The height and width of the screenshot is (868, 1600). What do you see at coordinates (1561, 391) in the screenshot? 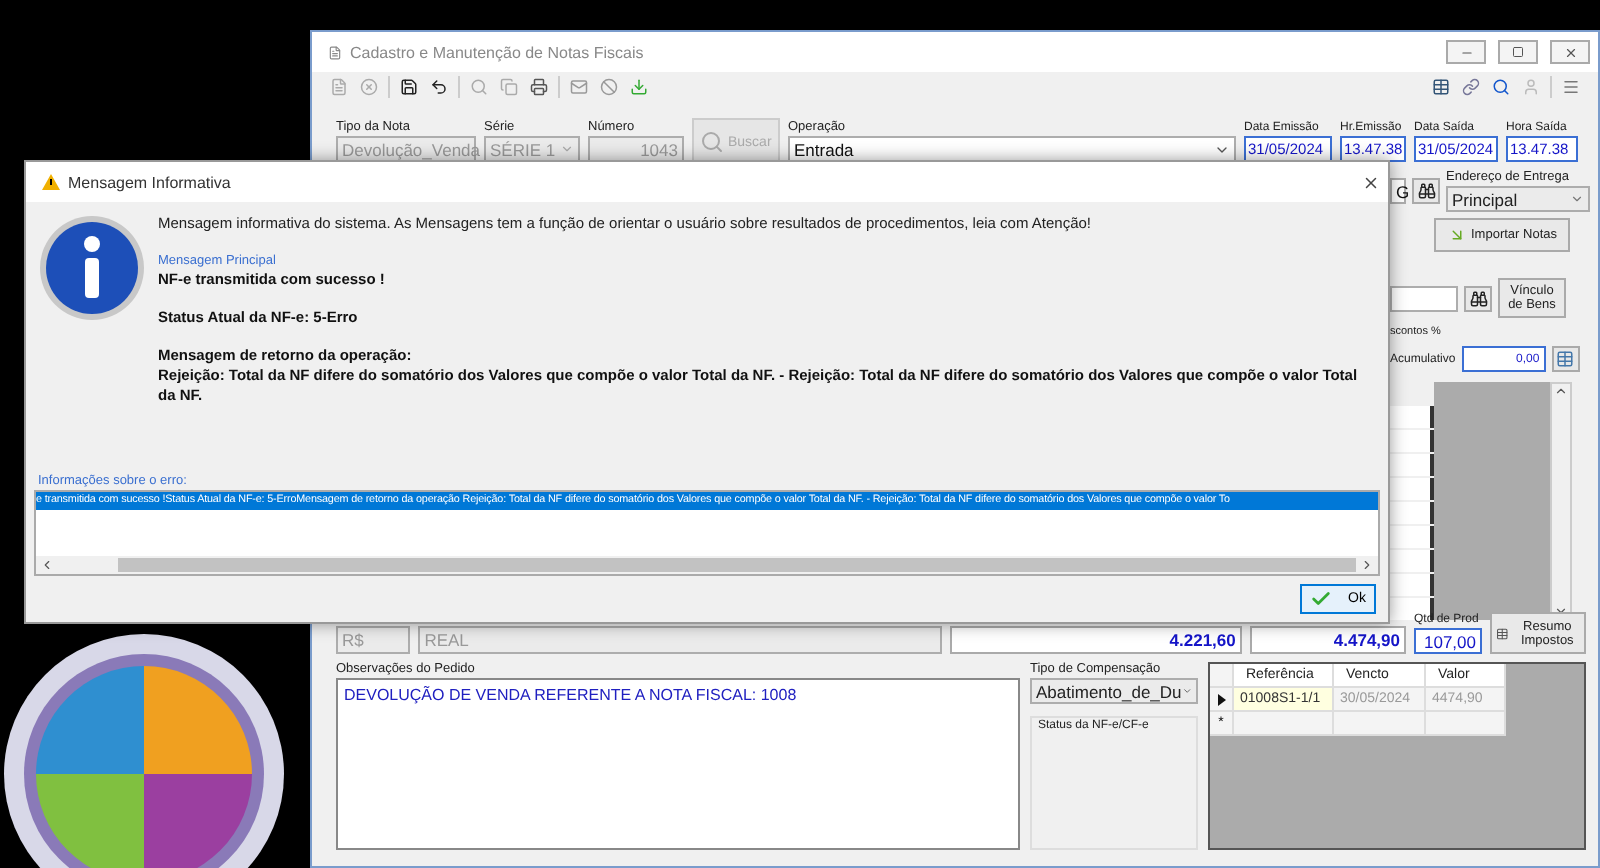
I see `chevron-up-icon` at bounding box center [1561, 391].